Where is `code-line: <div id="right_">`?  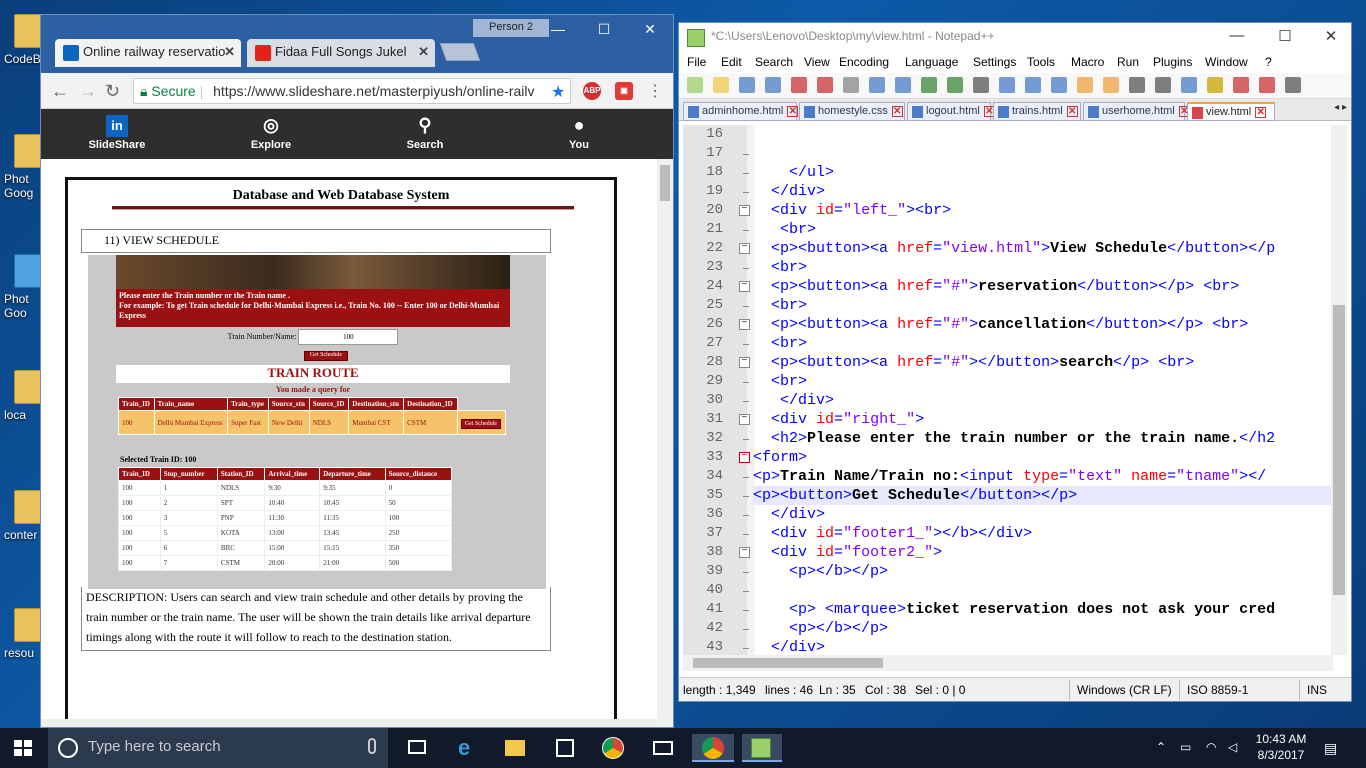 code-line: <div id="right_"> is located at coordinates (838, 419).